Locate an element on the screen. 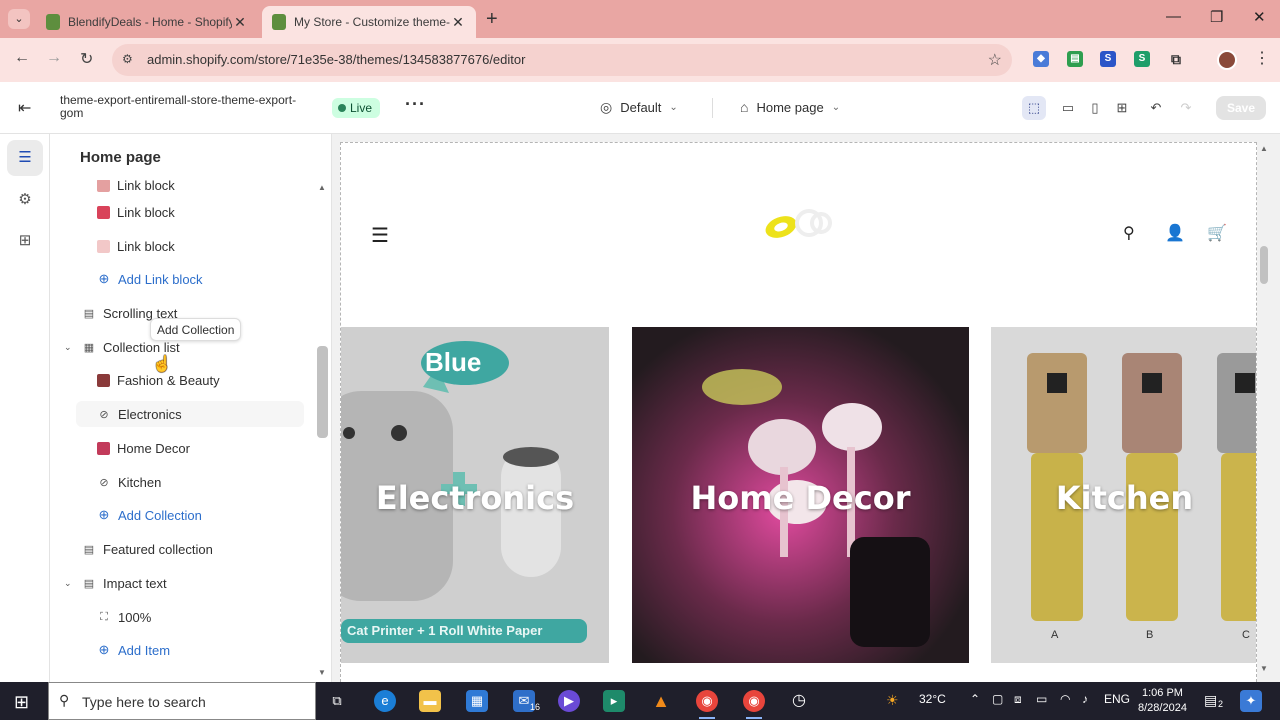 Image resolution: width=1280 pixels, height=720 pixels. plus-circle-icon: ⊕ is located at coordinates (104, 278).